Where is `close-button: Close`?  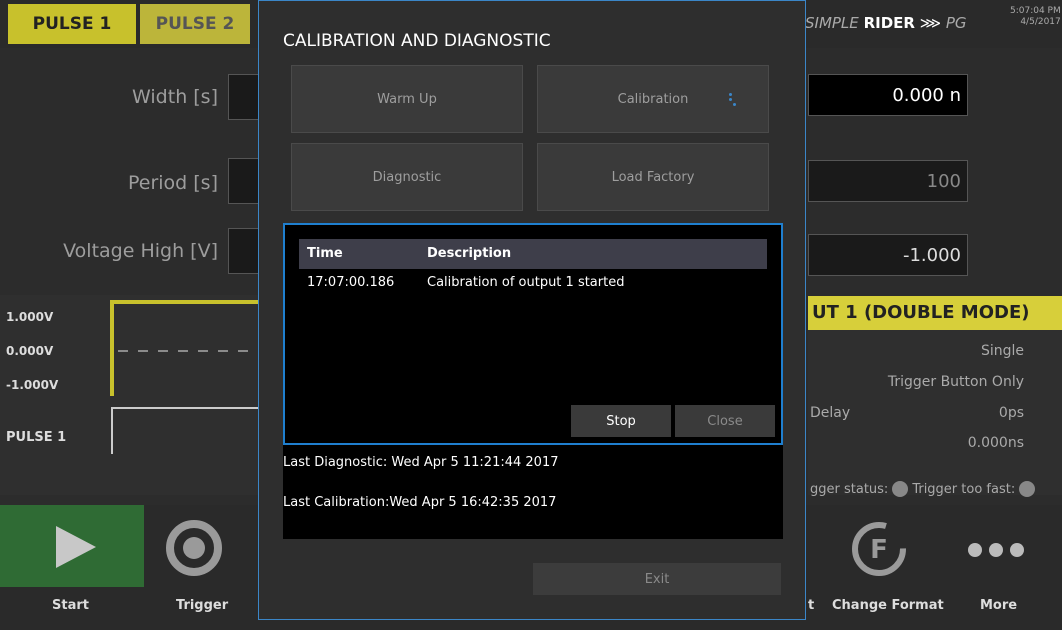 close-button: Close is located at coordinates (725, 421).